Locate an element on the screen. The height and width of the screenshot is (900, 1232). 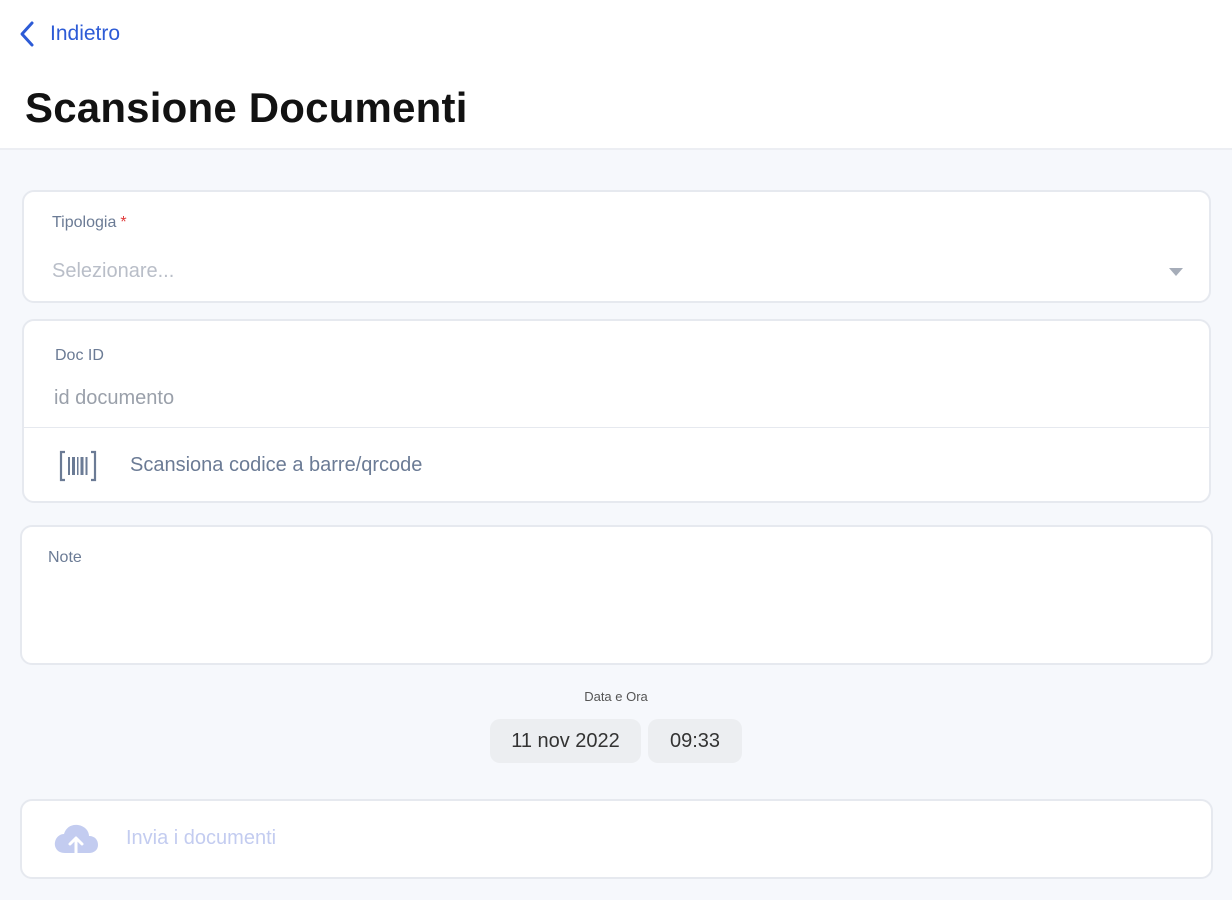
caret-down-icon is located at coordinates (1176, 272).